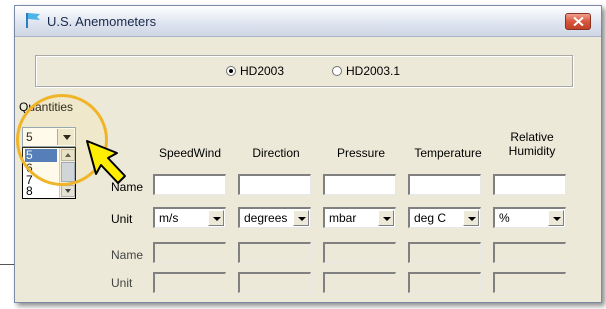 The height and width of the screenshot is (309, 606). Describe the element at coordinates (122, 283) in the screenshot. I see `unit-label-2: Unit` at that location.